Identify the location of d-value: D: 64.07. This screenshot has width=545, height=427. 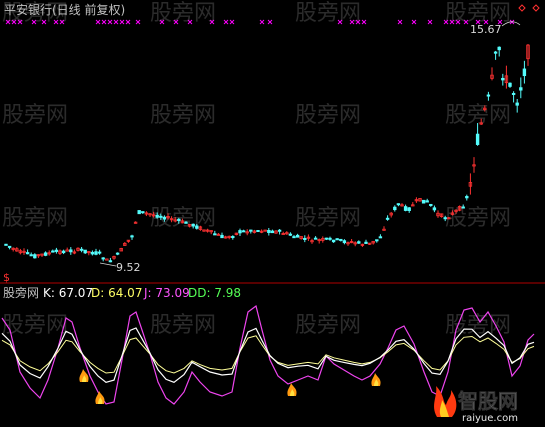
(116, 293).